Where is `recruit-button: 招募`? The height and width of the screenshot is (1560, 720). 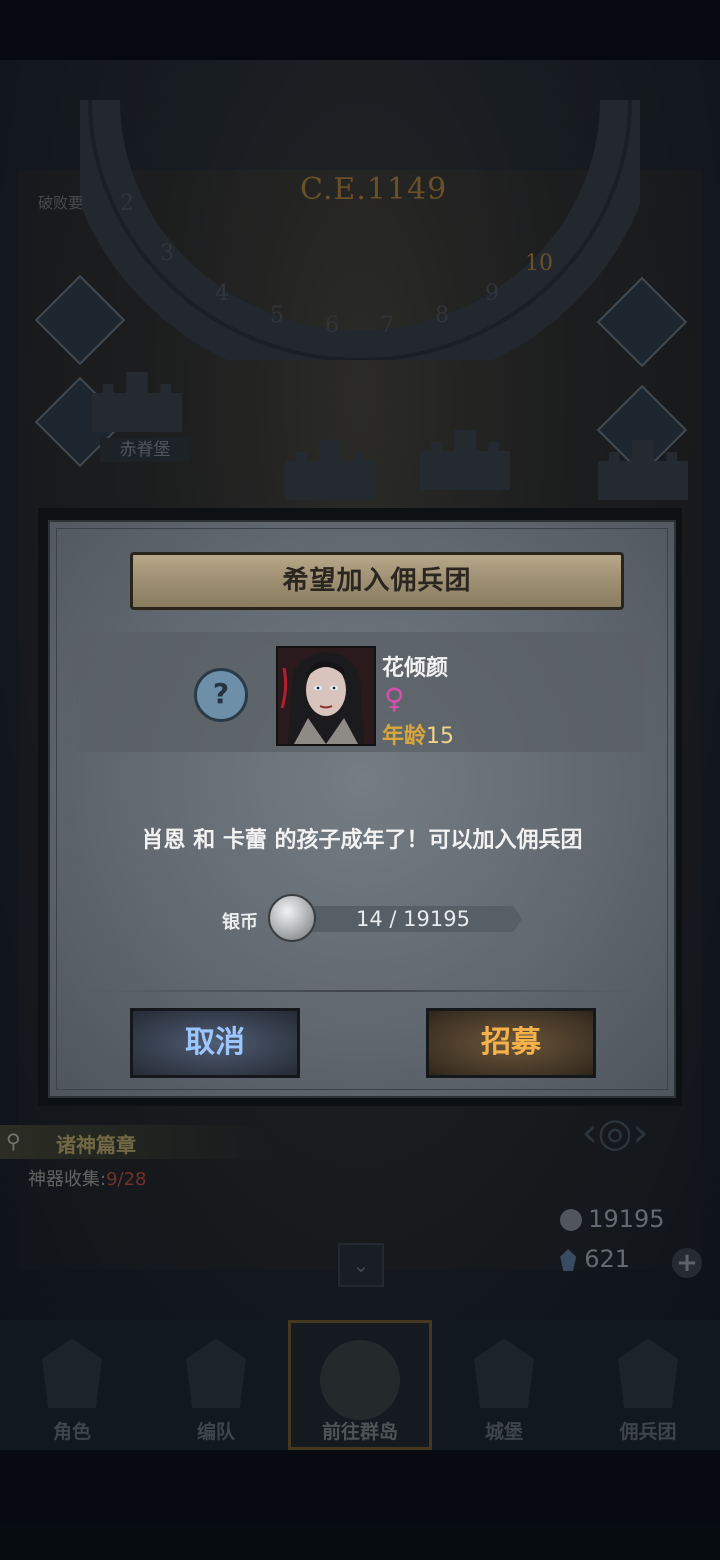
recruit-button: 招募 is located at coordinates (511, 1043).